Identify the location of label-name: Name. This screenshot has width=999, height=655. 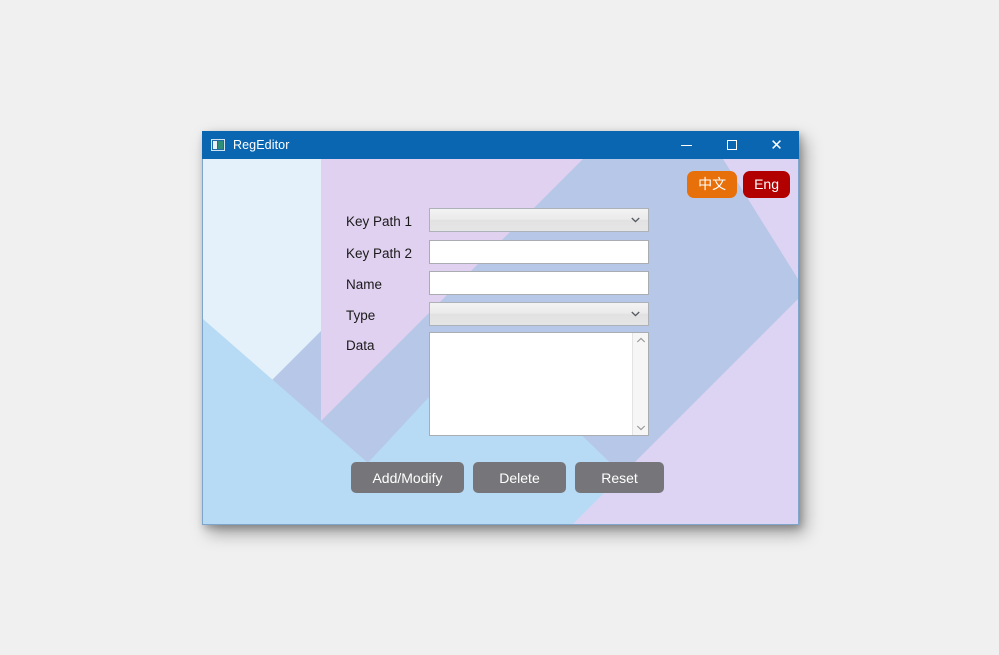
(364, 284).